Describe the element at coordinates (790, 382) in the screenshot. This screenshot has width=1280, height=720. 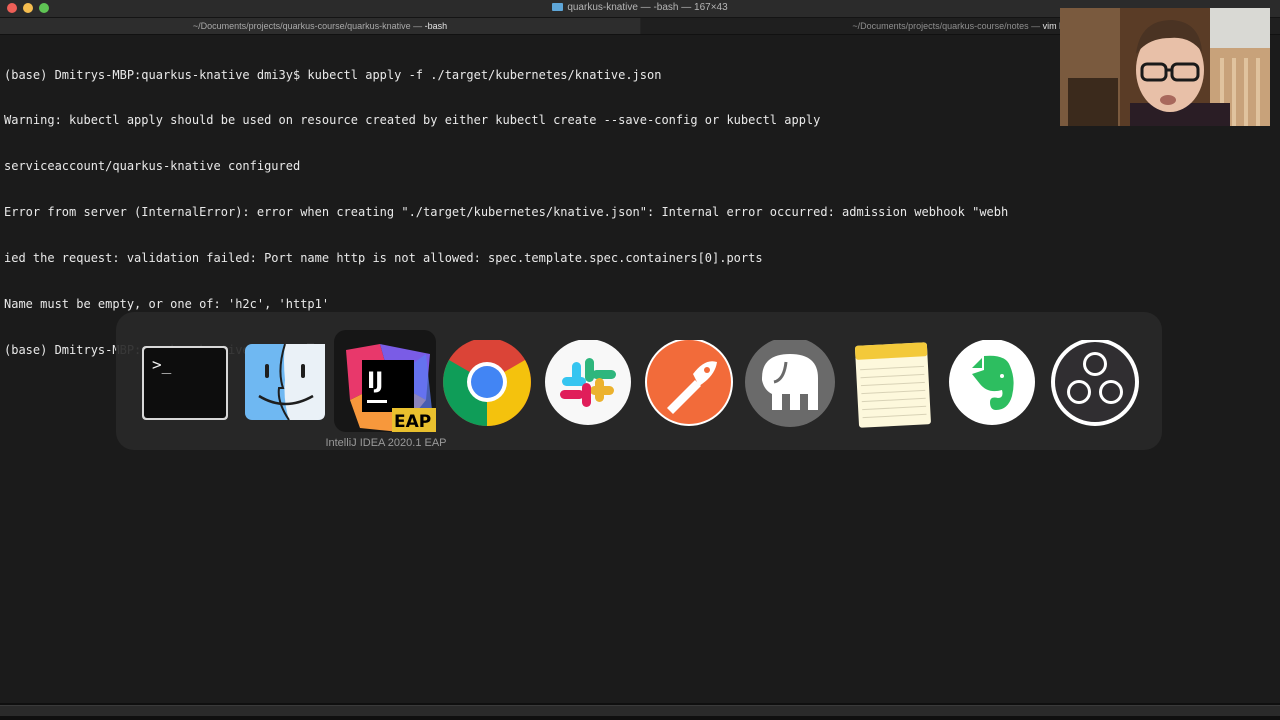
I see `mamp-icon` at that location.